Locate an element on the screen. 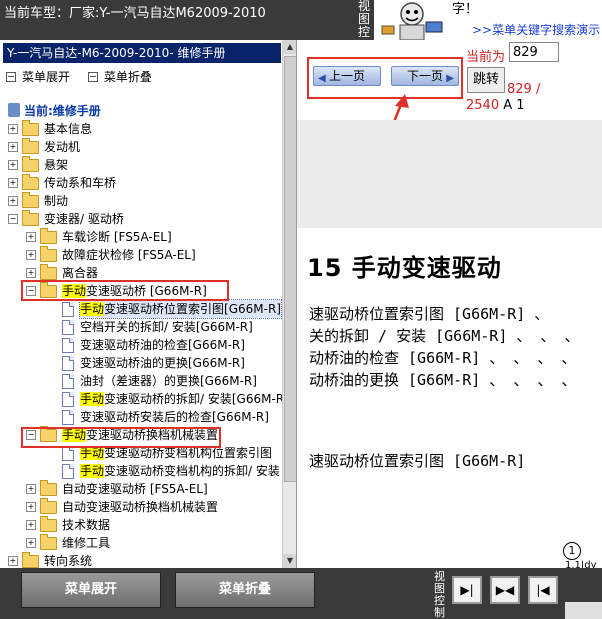 Image resolution: width=602 pixels, height=619 pixels. tree-item-label: 悬架 is located at coordinates (56, 165).